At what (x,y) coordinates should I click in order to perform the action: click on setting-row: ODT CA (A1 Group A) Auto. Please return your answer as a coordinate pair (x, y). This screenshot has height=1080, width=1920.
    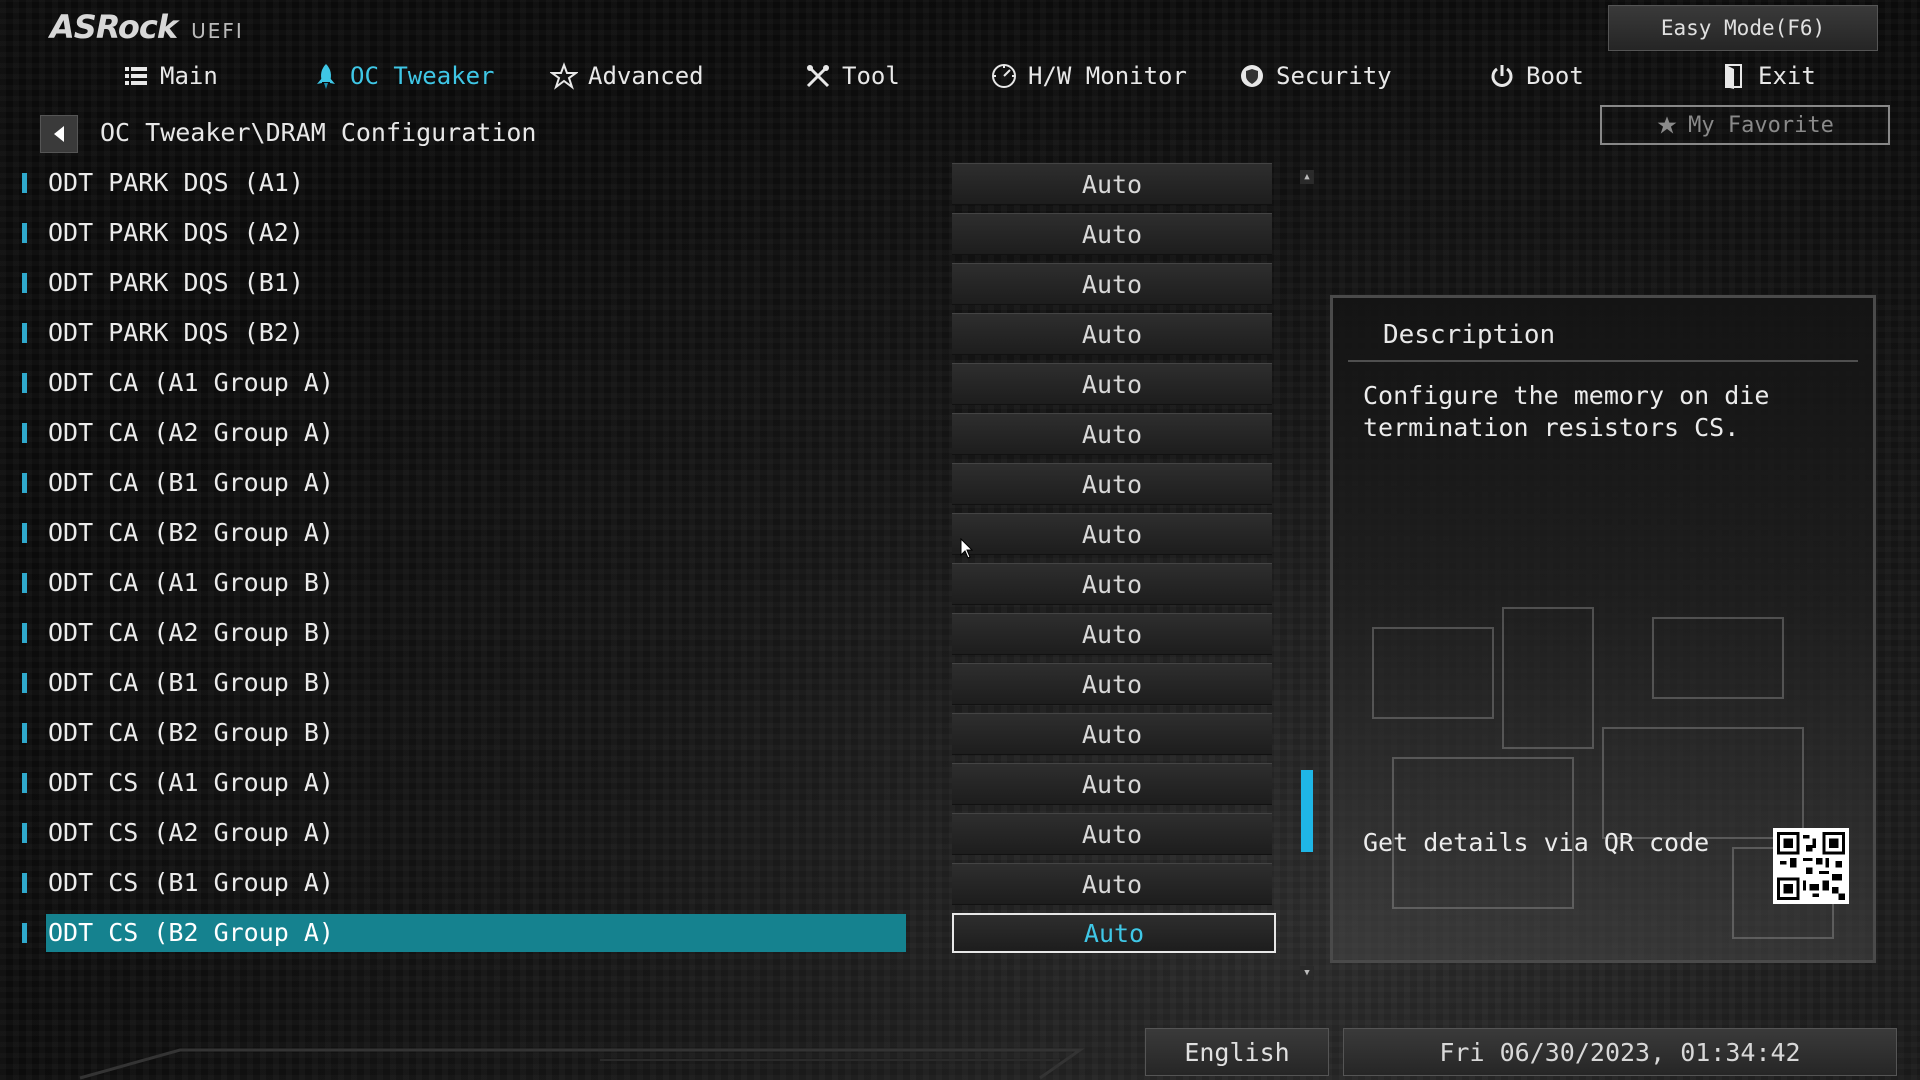
    Looking at the image, I should click on (650, 383).